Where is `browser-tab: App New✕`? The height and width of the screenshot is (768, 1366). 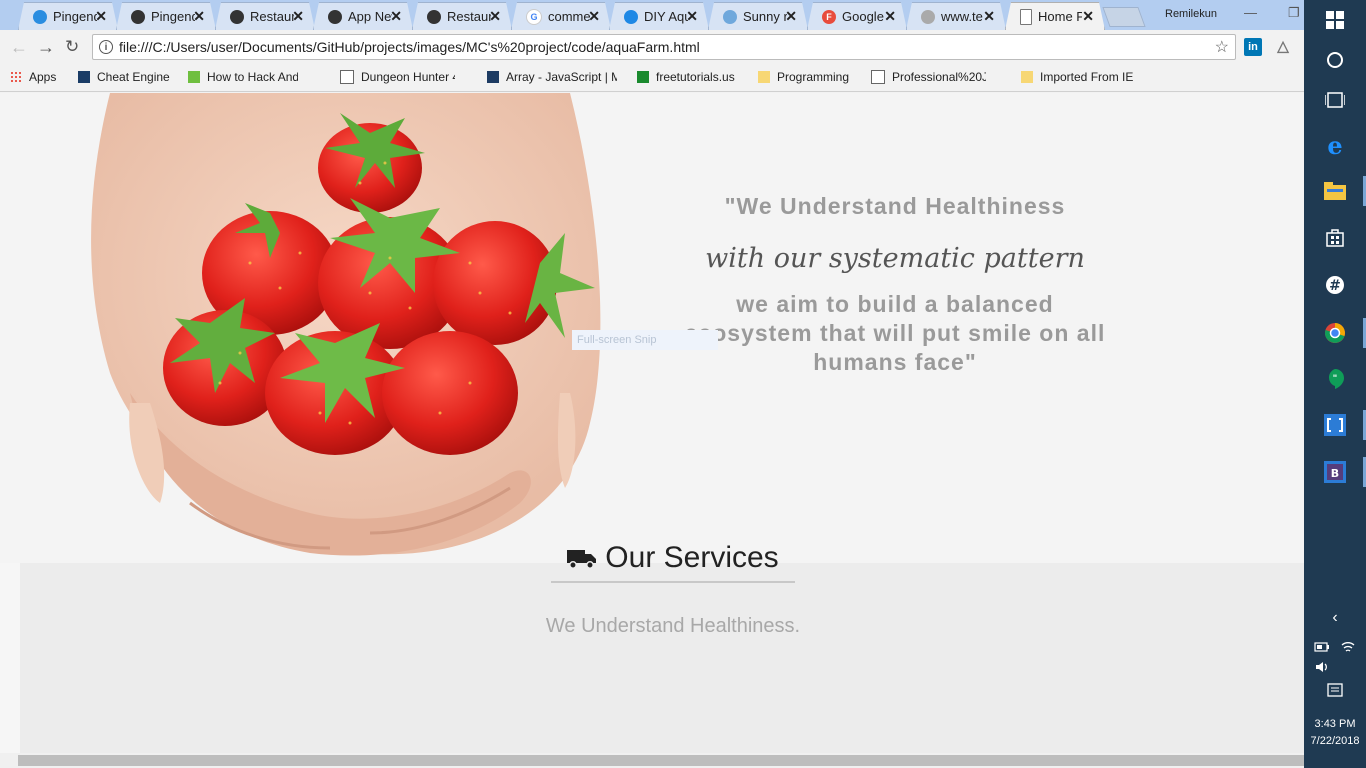
browser-tab: App New✕ is located at coordinates (363, 16).